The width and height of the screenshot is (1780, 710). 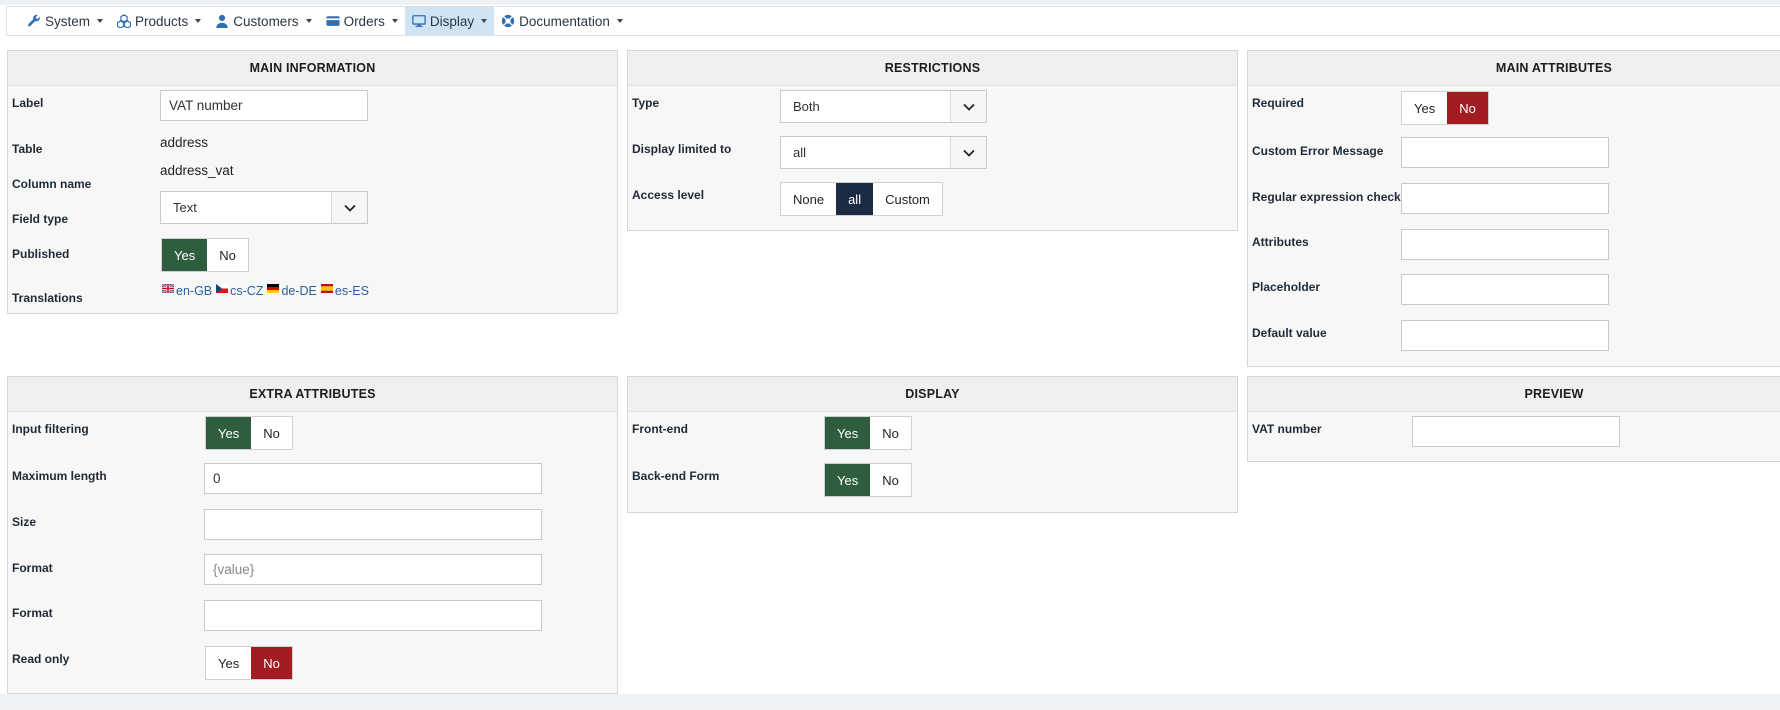 I want to click on menu-customers-label: Customers, so click(x=266, y=21).